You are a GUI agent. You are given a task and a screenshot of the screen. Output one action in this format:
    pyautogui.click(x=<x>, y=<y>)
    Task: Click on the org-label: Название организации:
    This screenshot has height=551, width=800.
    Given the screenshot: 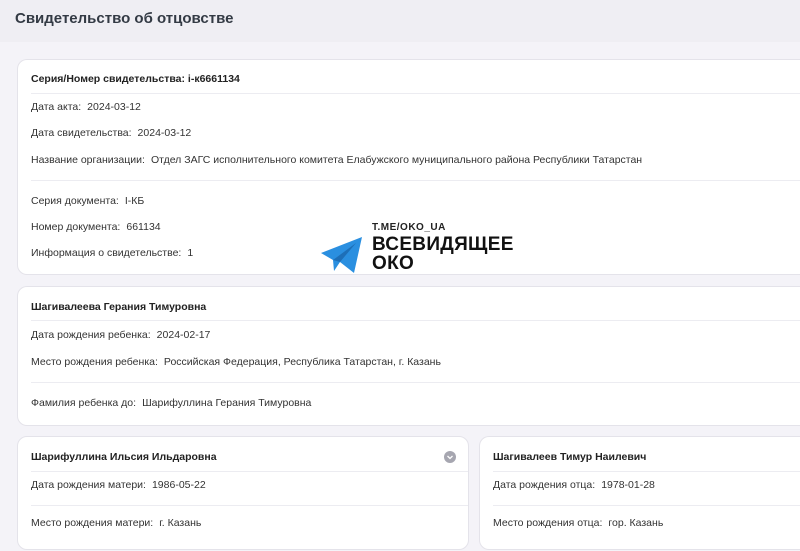 What is the action you would take?
    pyautogui.click(x=88, y=160)
    